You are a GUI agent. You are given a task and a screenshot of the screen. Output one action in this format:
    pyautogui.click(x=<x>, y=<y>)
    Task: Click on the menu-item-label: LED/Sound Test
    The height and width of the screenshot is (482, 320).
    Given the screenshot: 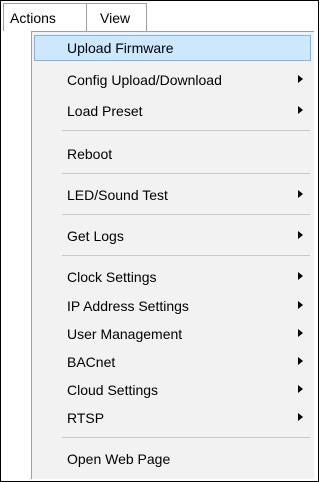 What is the action you would take?
    pyautogui.click(x=117, y=195)
    